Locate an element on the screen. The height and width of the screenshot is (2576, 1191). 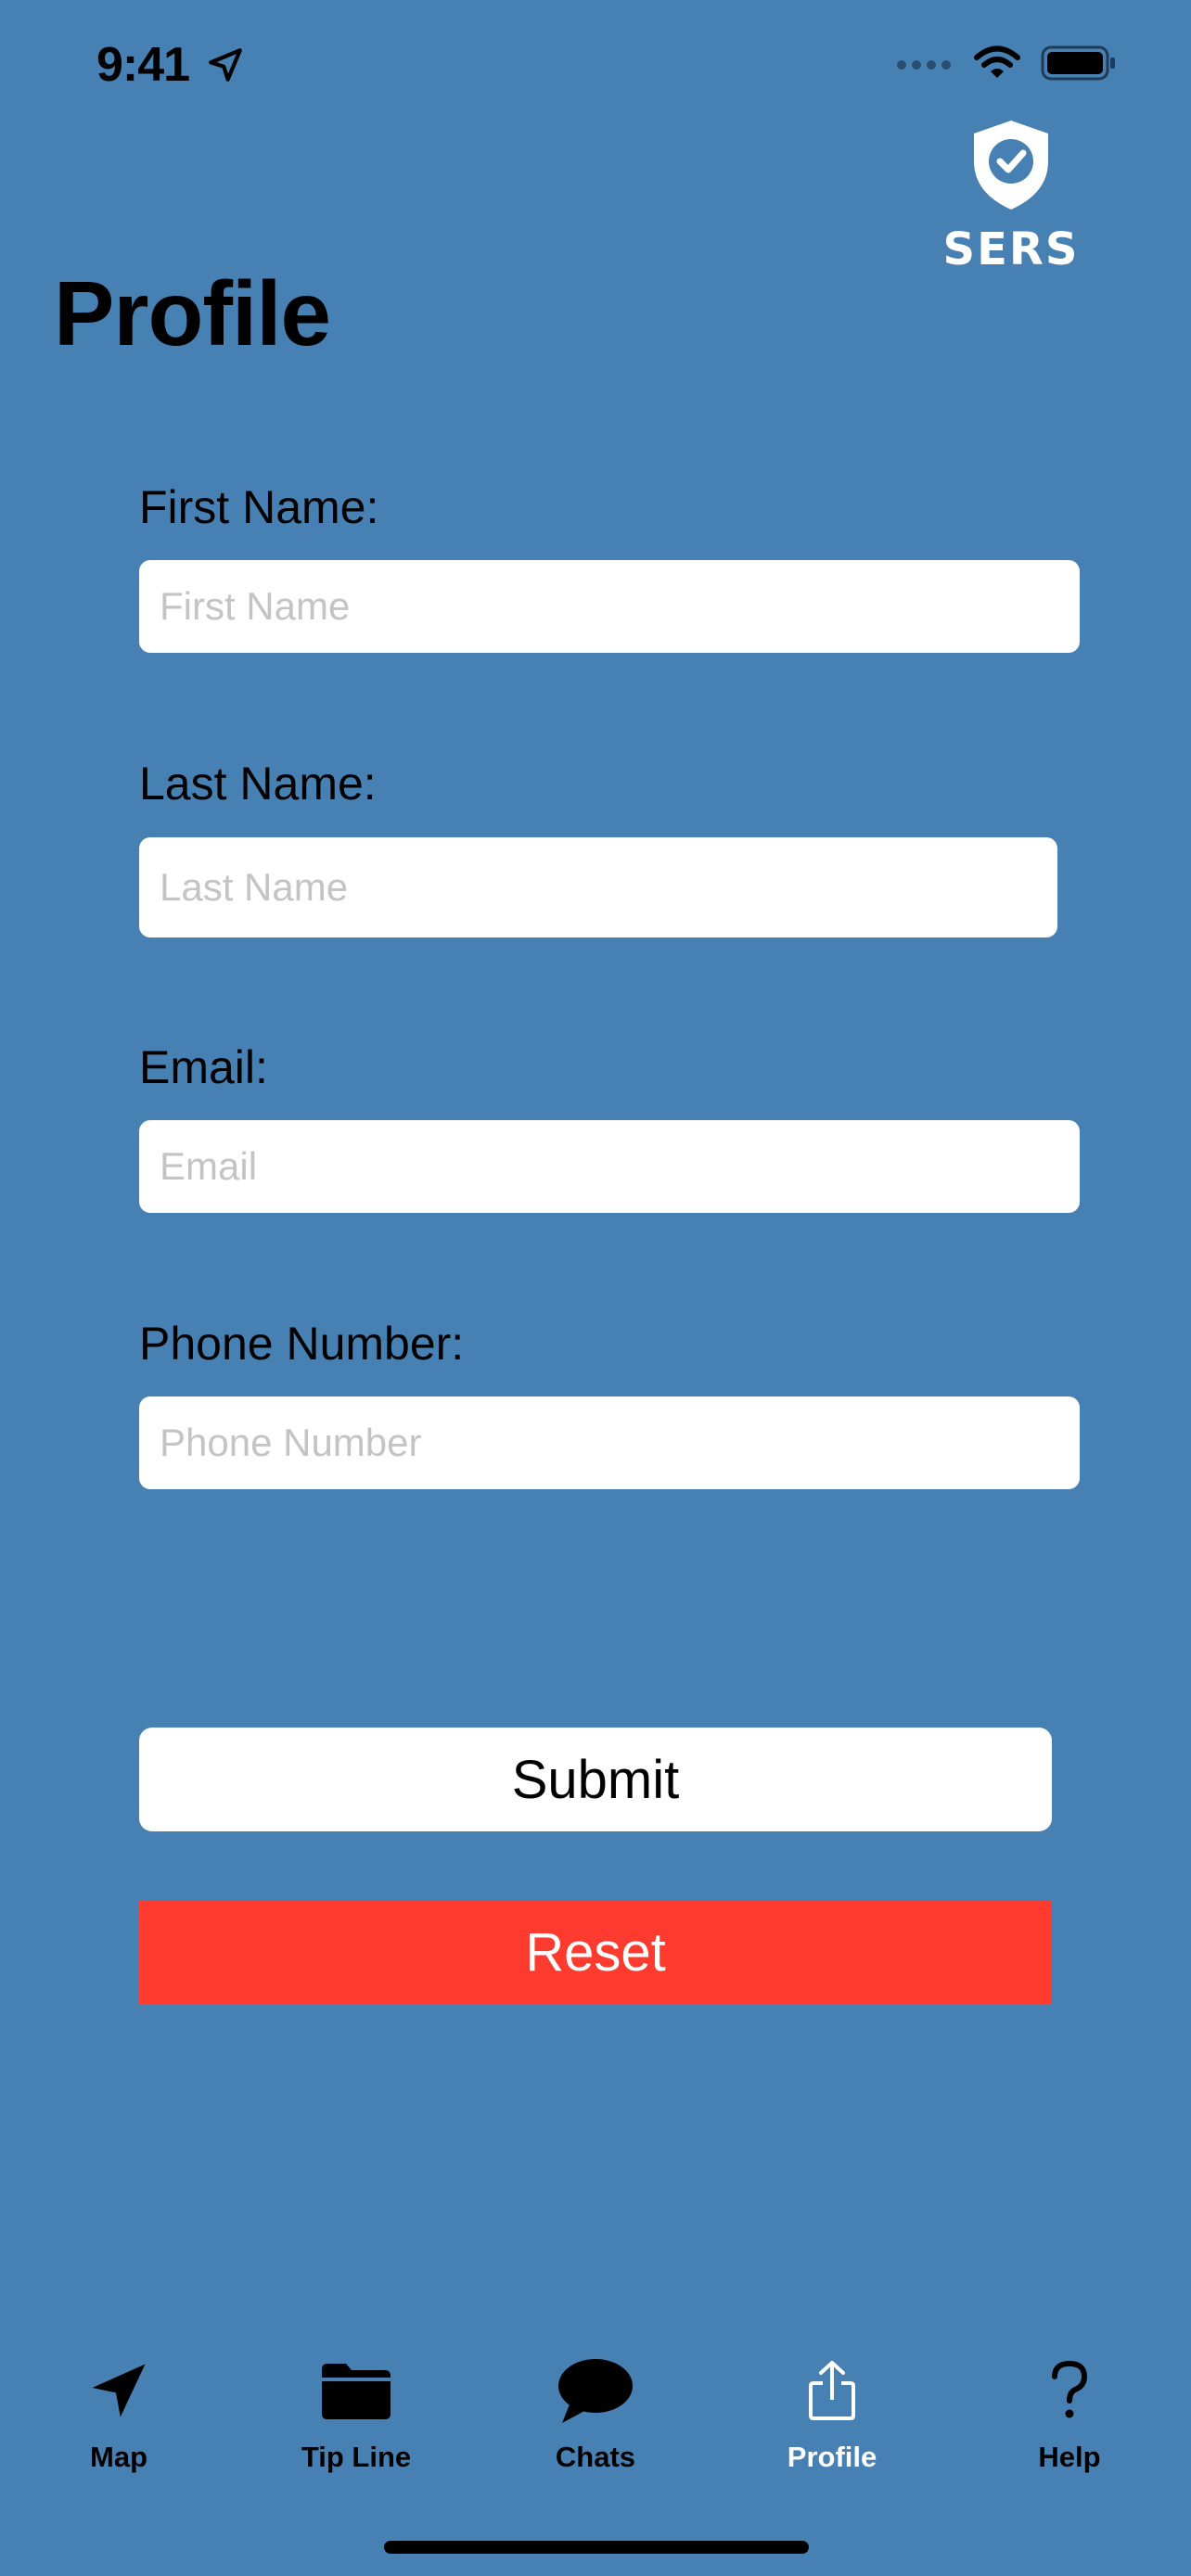
email-input is located at coordinates (610, 1166).